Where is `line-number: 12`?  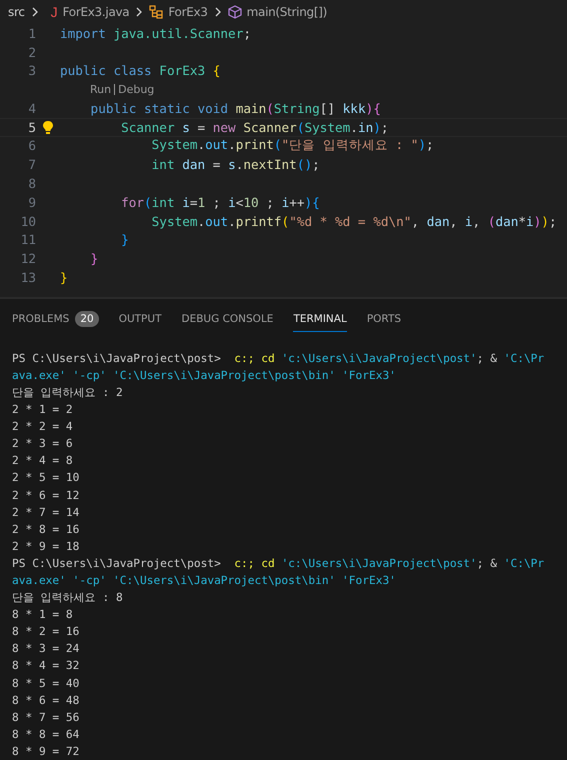 line-number: 12 is located at coordinates (28, 258).